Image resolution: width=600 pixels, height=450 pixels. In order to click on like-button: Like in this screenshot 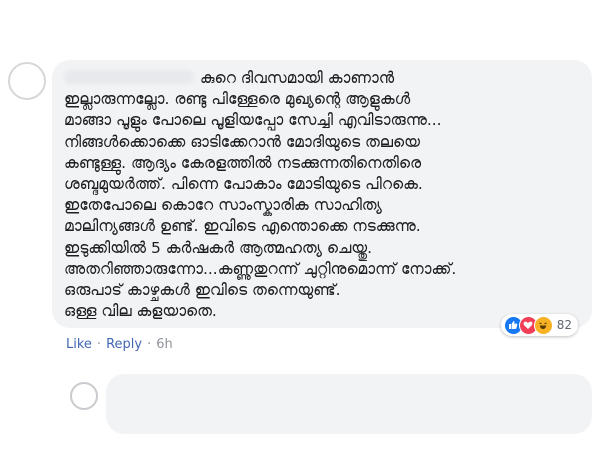, I will do `click(79, 344)`.